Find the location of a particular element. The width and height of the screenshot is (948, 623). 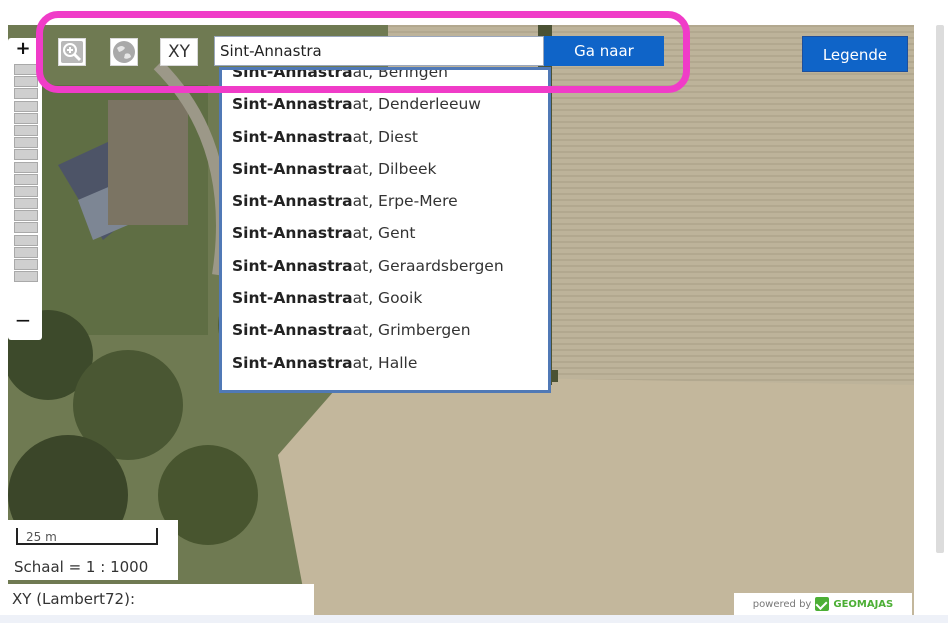

suggestion-rest: at, Beringen is located at coordinates (400, 74).